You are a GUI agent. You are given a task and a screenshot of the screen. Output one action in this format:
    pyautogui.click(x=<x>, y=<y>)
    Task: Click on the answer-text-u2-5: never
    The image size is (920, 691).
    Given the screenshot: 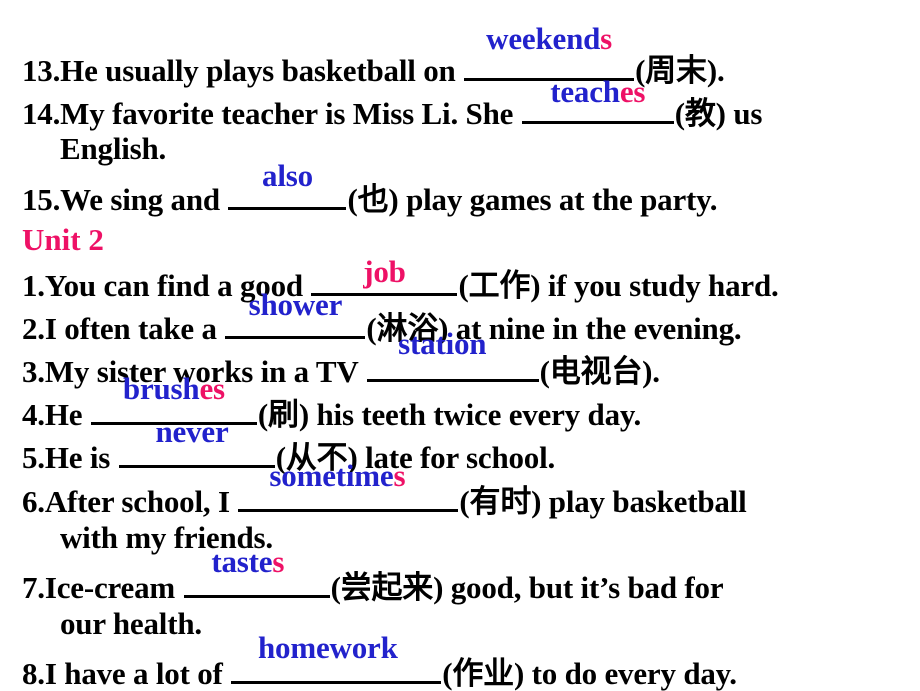 What is the action you would take?
    pyautogui.click(x=192, y=431)
    